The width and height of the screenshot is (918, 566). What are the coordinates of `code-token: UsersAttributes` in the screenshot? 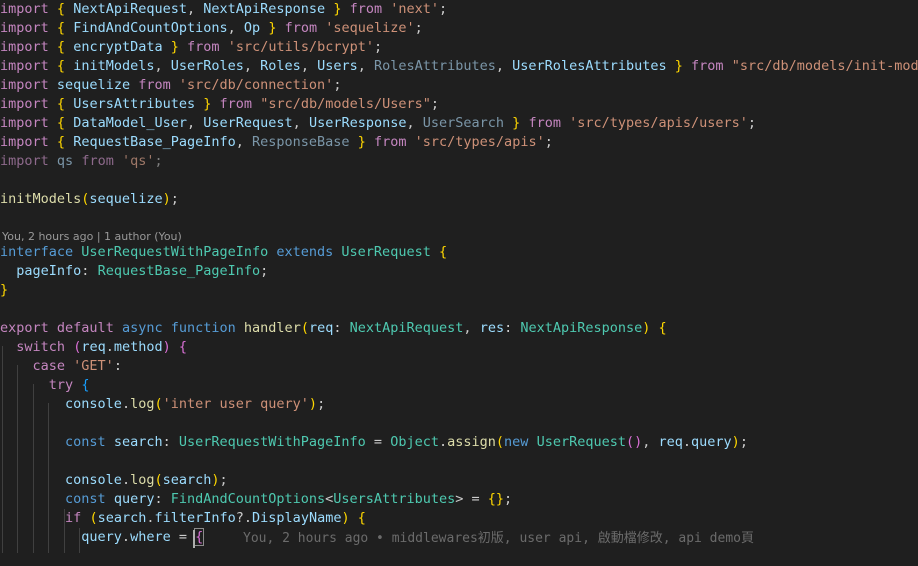 It's located at (394, 499).